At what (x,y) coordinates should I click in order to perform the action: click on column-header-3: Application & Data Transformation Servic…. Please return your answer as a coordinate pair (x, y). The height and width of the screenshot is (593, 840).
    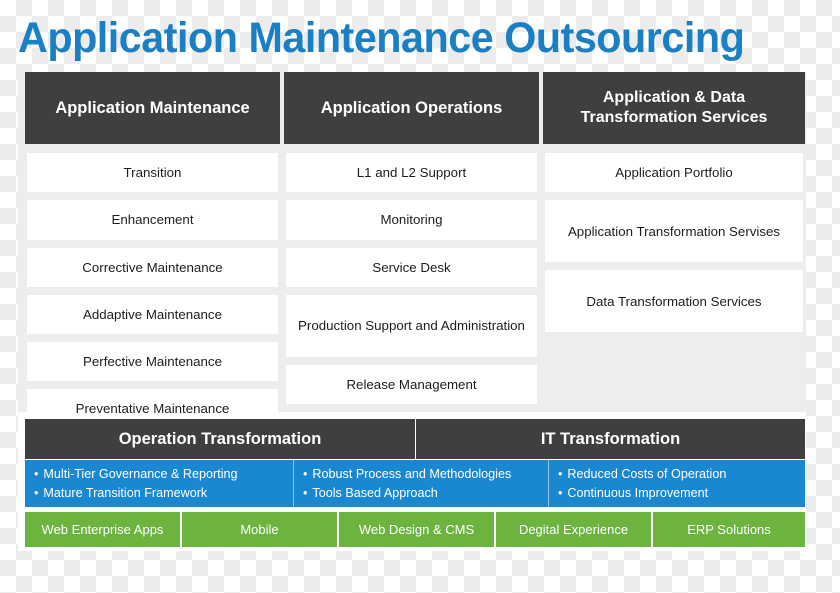
    Looking at the image, I should click on (674, 108).